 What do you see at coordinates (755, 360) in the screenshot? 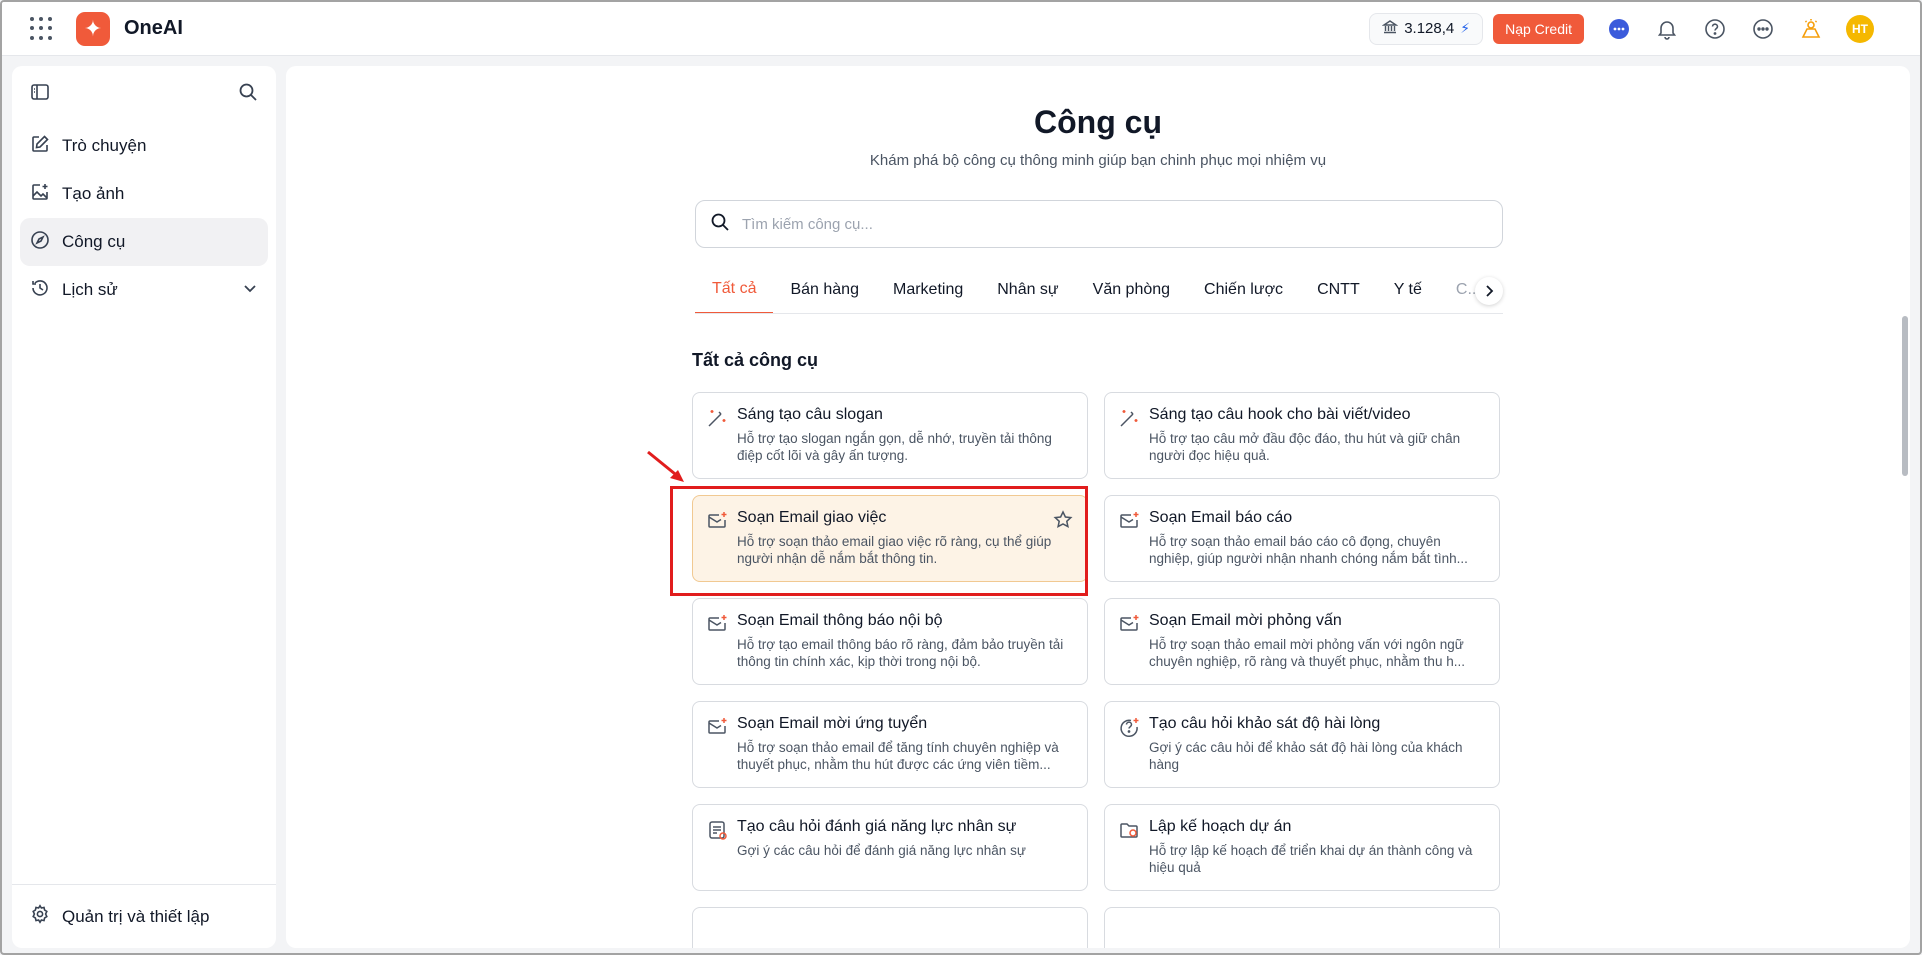
I see `section-title: Tất cả công cụ` at bounding box center [755, 360].